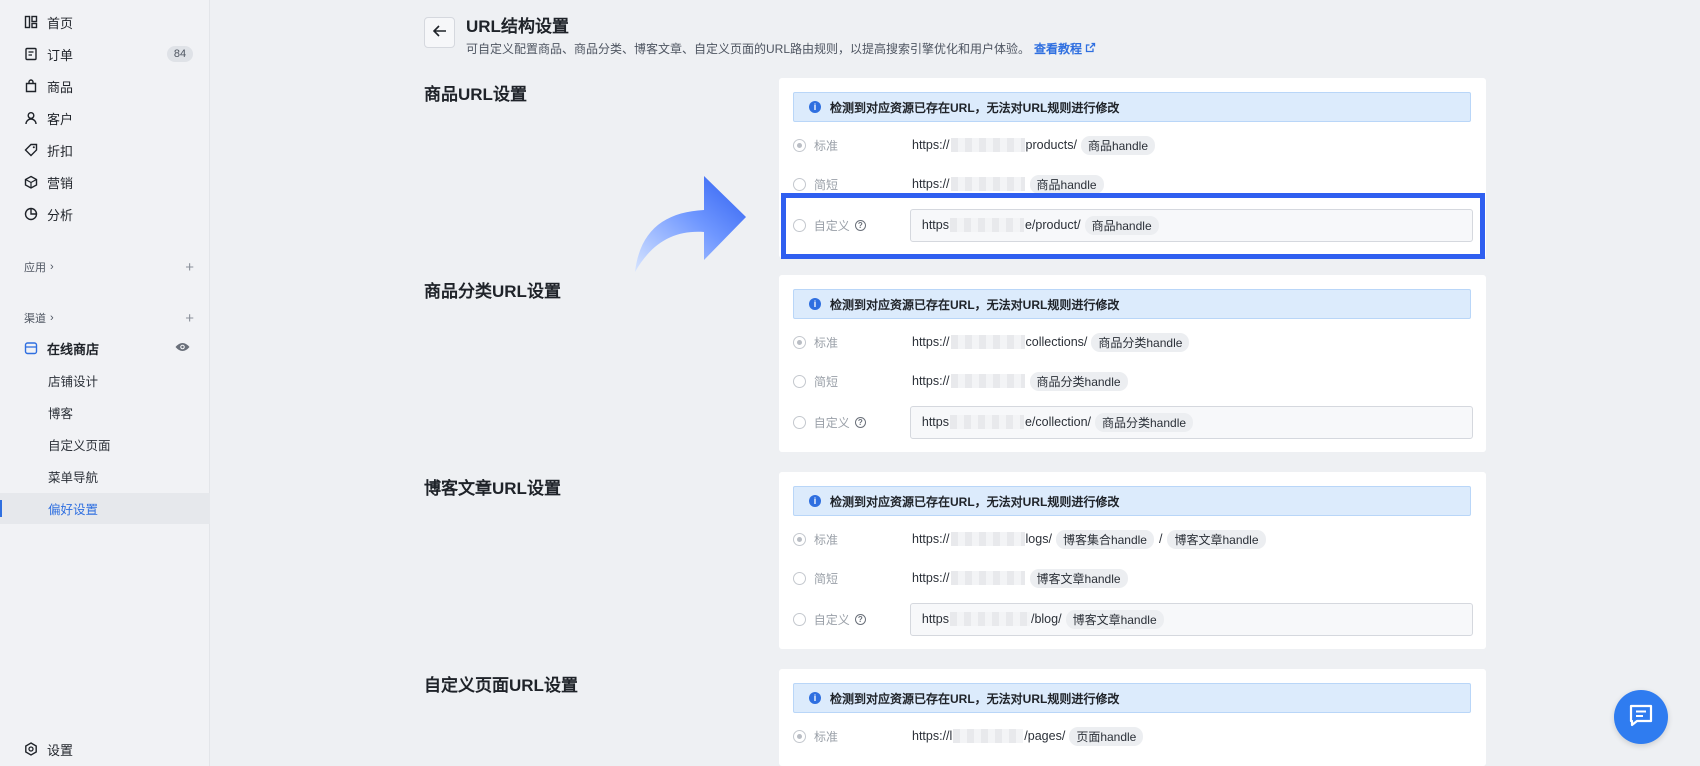  Describe the element at coordinates (182, 348) in the screenshot. I see `eye-icon` at that location.